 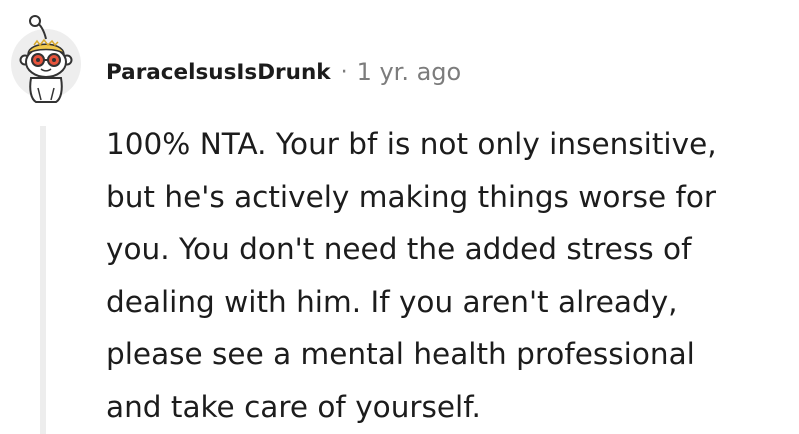 I want to click on avatar, so click(x=46, y=58).